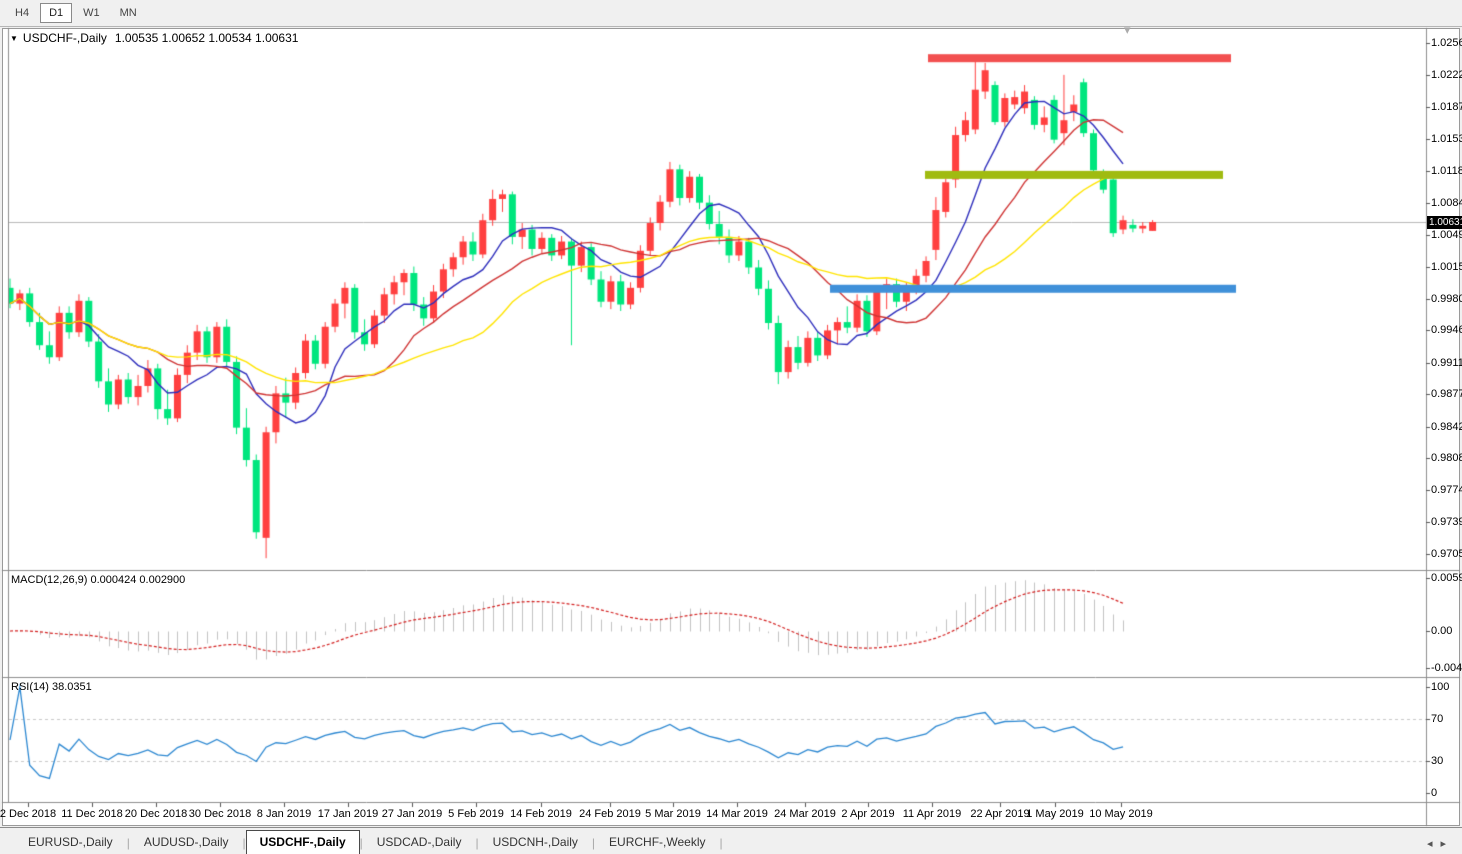 This screenshot has height=854, width=1462. Describe the element at coordinates (1447, 844) in the screenshot. I see `tab-scroll-right-icon: ▸` at that location.